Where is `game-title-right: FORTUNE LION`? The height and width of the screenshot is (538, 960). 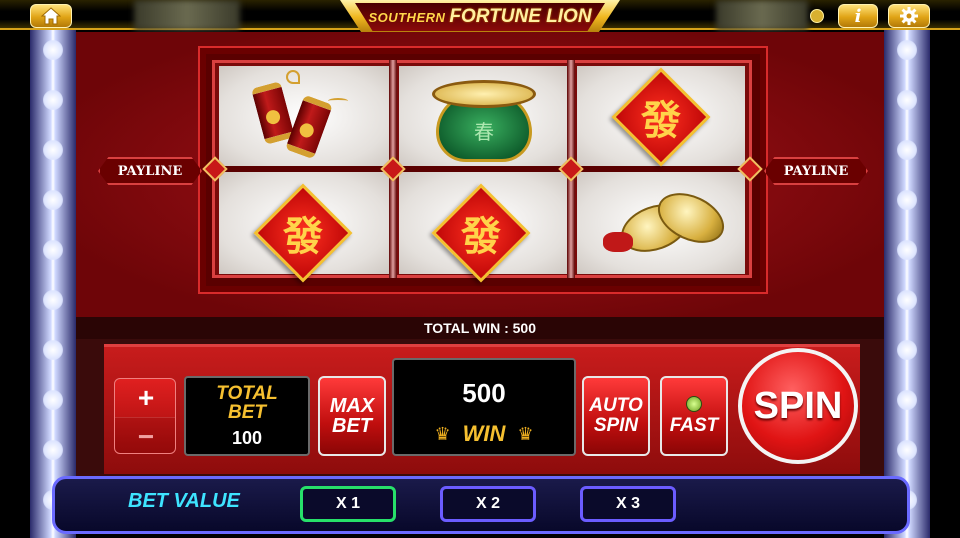 game-title-right: FORTUNE LION is located at coordinates (520, 16).